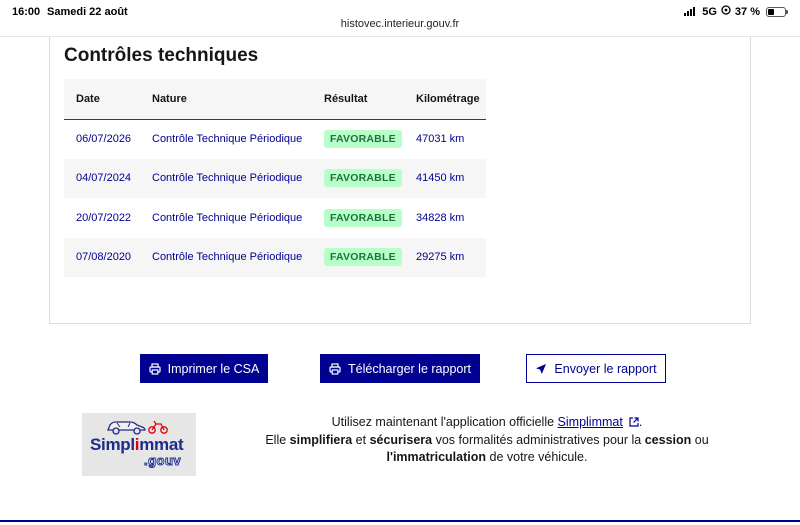 The height and width of the screenshot is (525, 800). What do you see at coordinates (590, 422) in the screenshot?
I see `simplimmat-link: Simplimmat` at bounding box center [590, 422].